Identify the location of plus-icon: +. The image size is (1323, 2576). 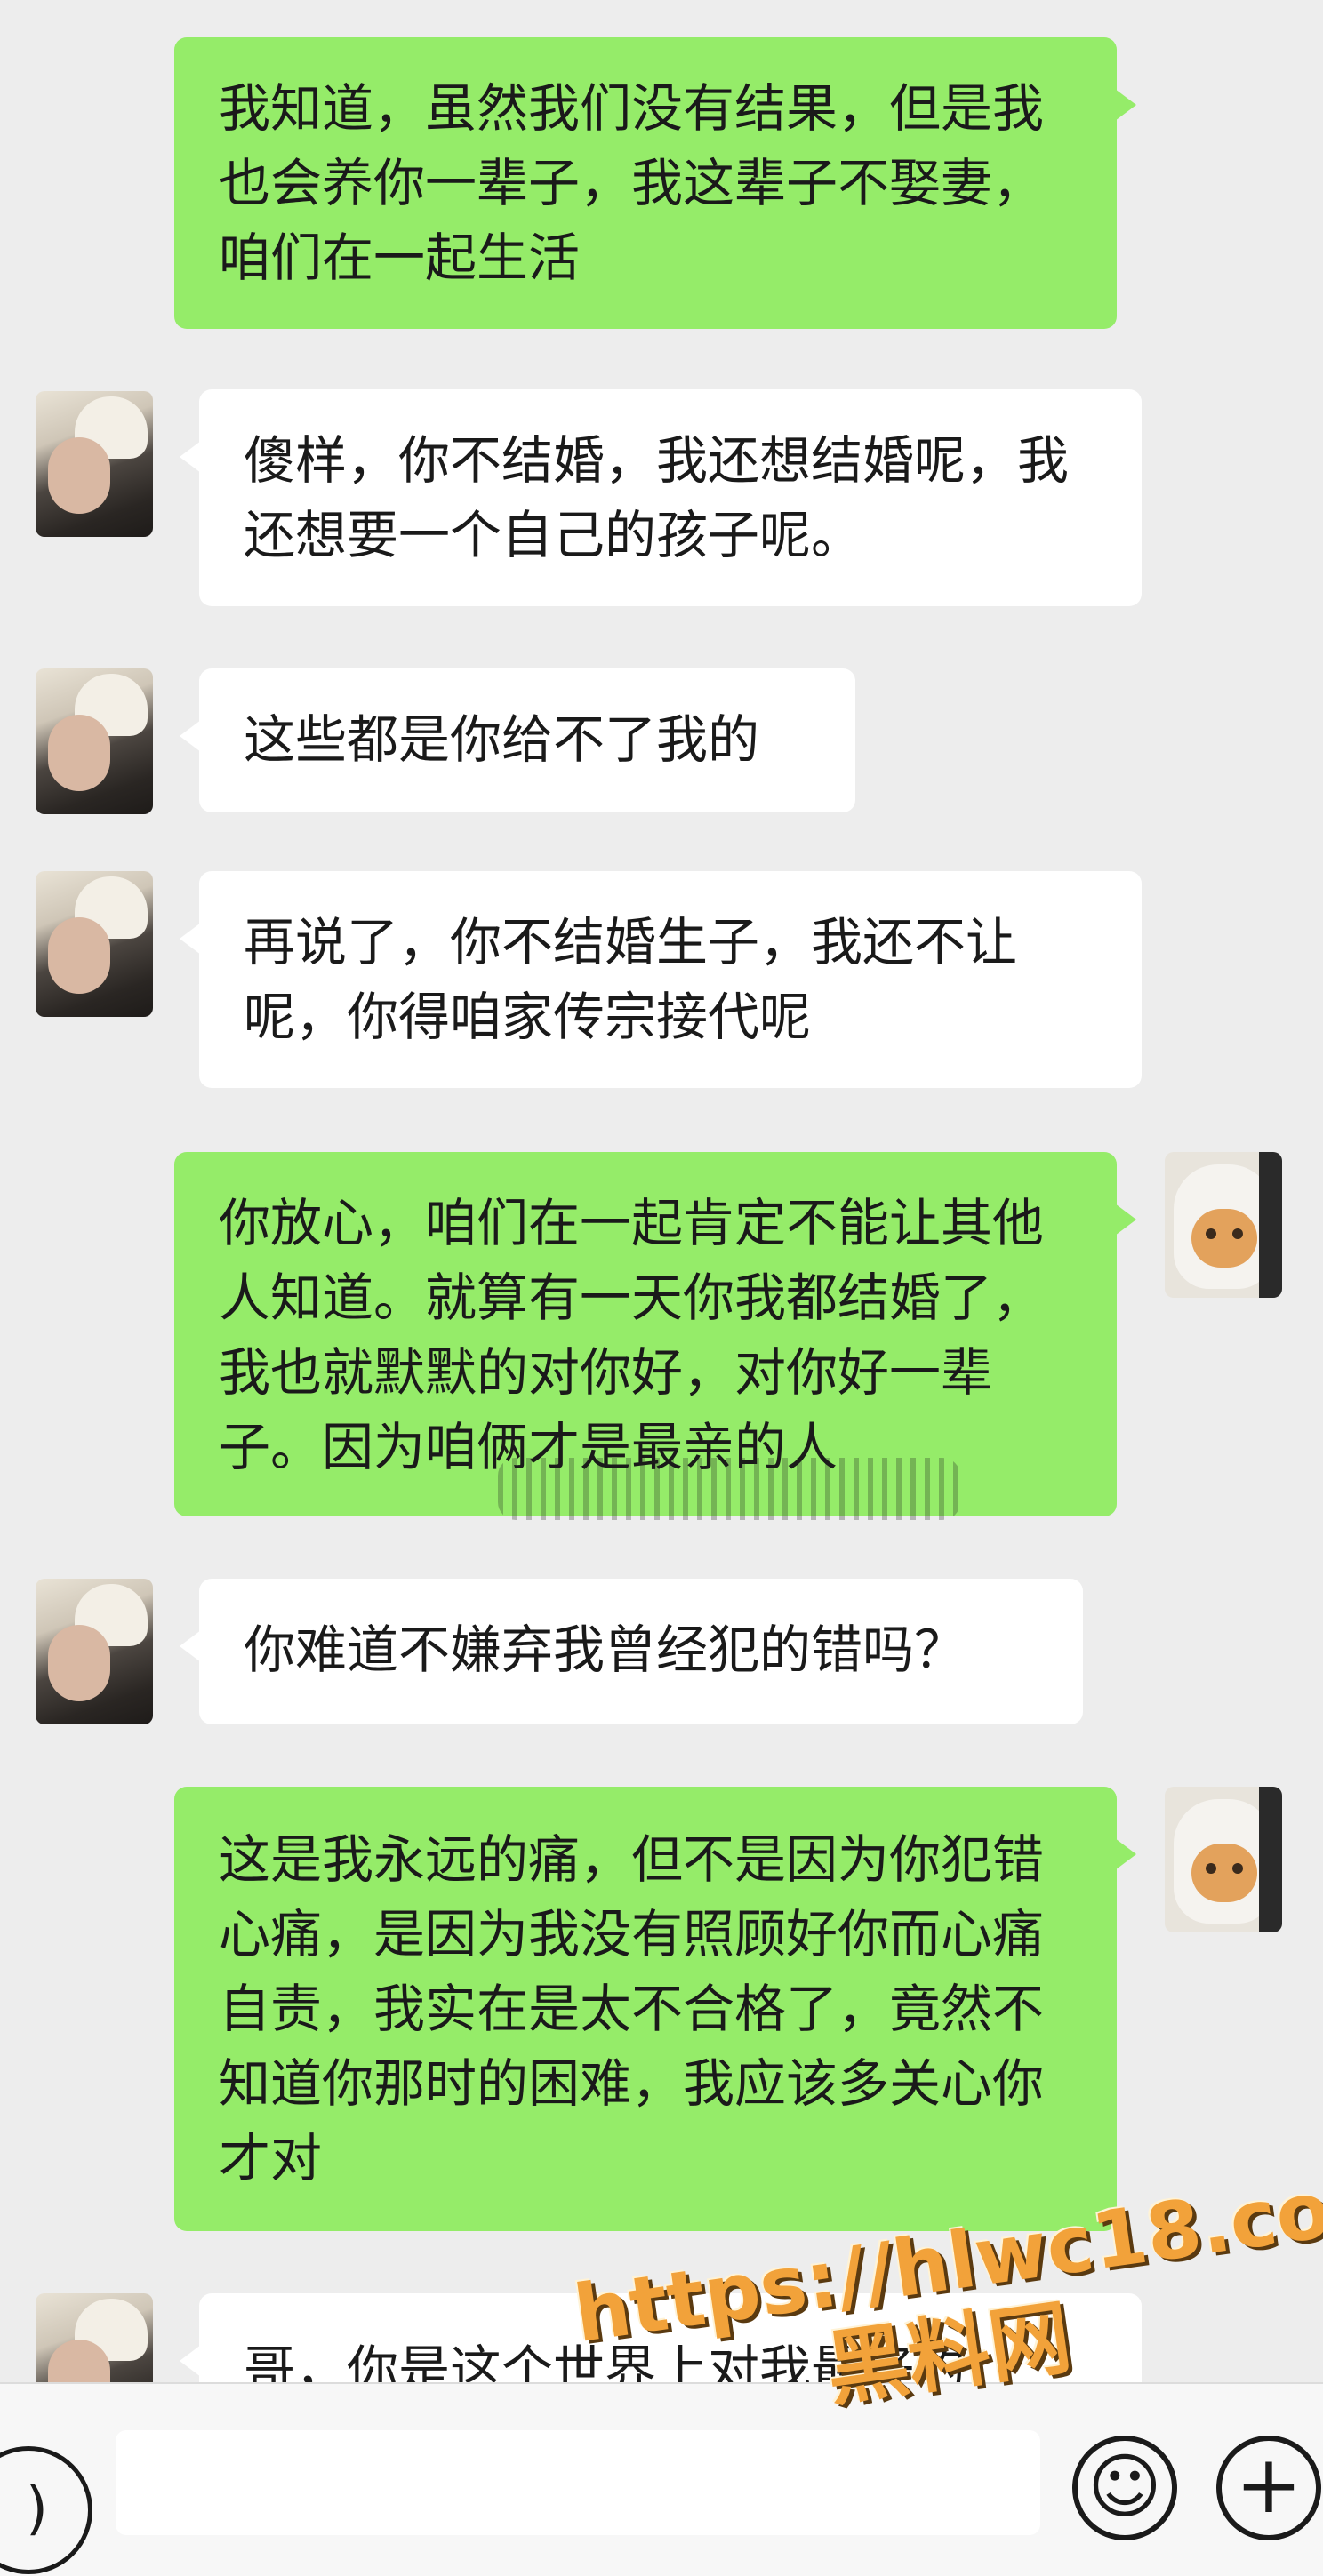
(1269, 2488).